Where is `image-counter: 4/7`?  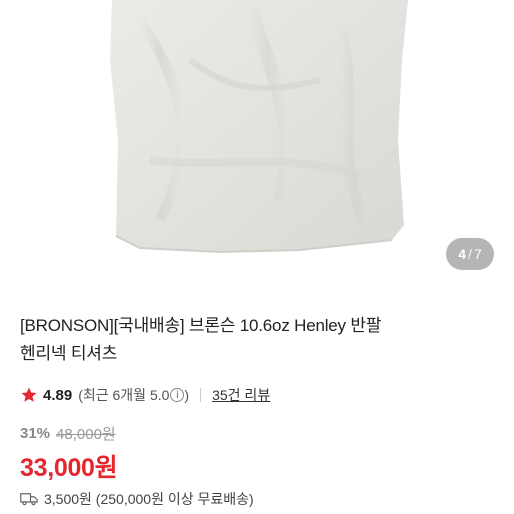 image-counter: 4/7 is located at coordinates (470, 254).